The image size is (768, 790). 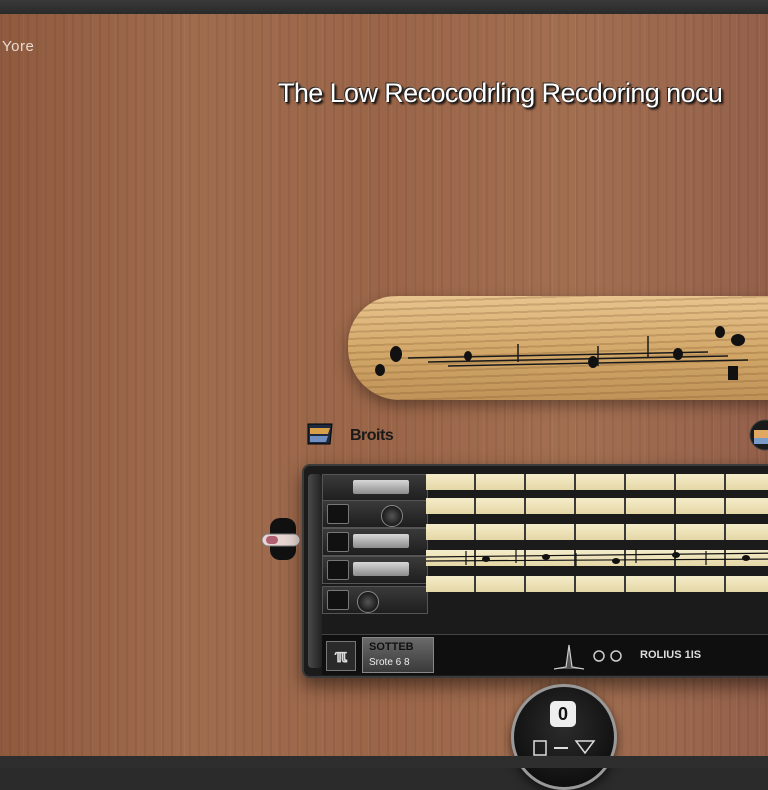 I want to click on center-button: 0, so click(x=563, y=714).